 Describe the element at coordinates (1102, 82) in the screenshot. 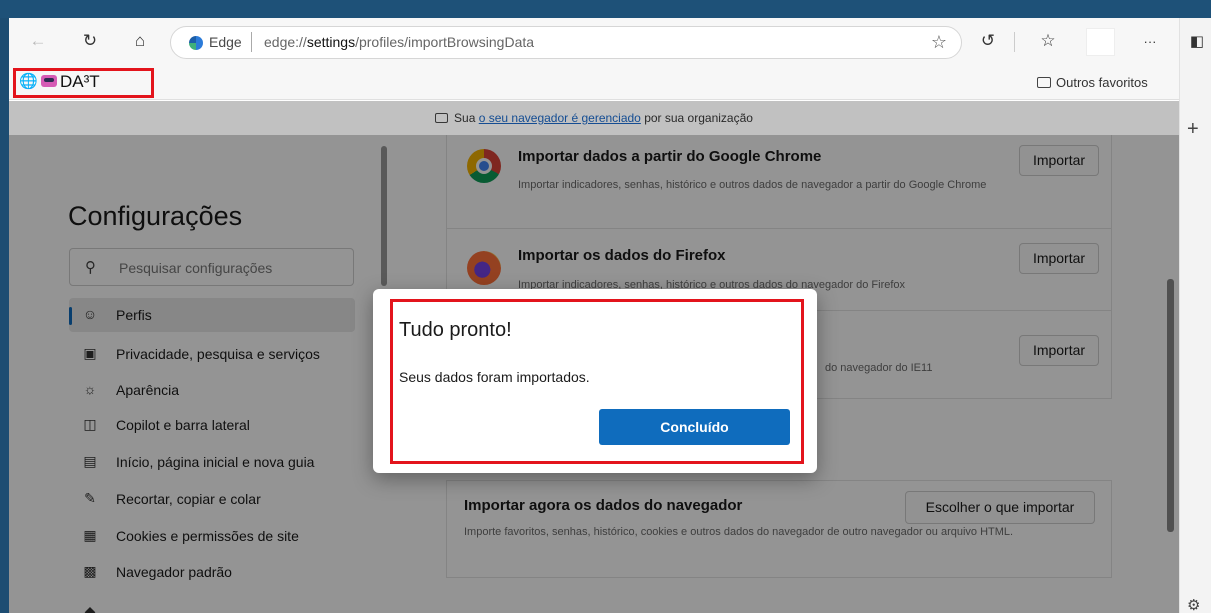

I see `other-favorites-label: Outros favoritos` at that location.